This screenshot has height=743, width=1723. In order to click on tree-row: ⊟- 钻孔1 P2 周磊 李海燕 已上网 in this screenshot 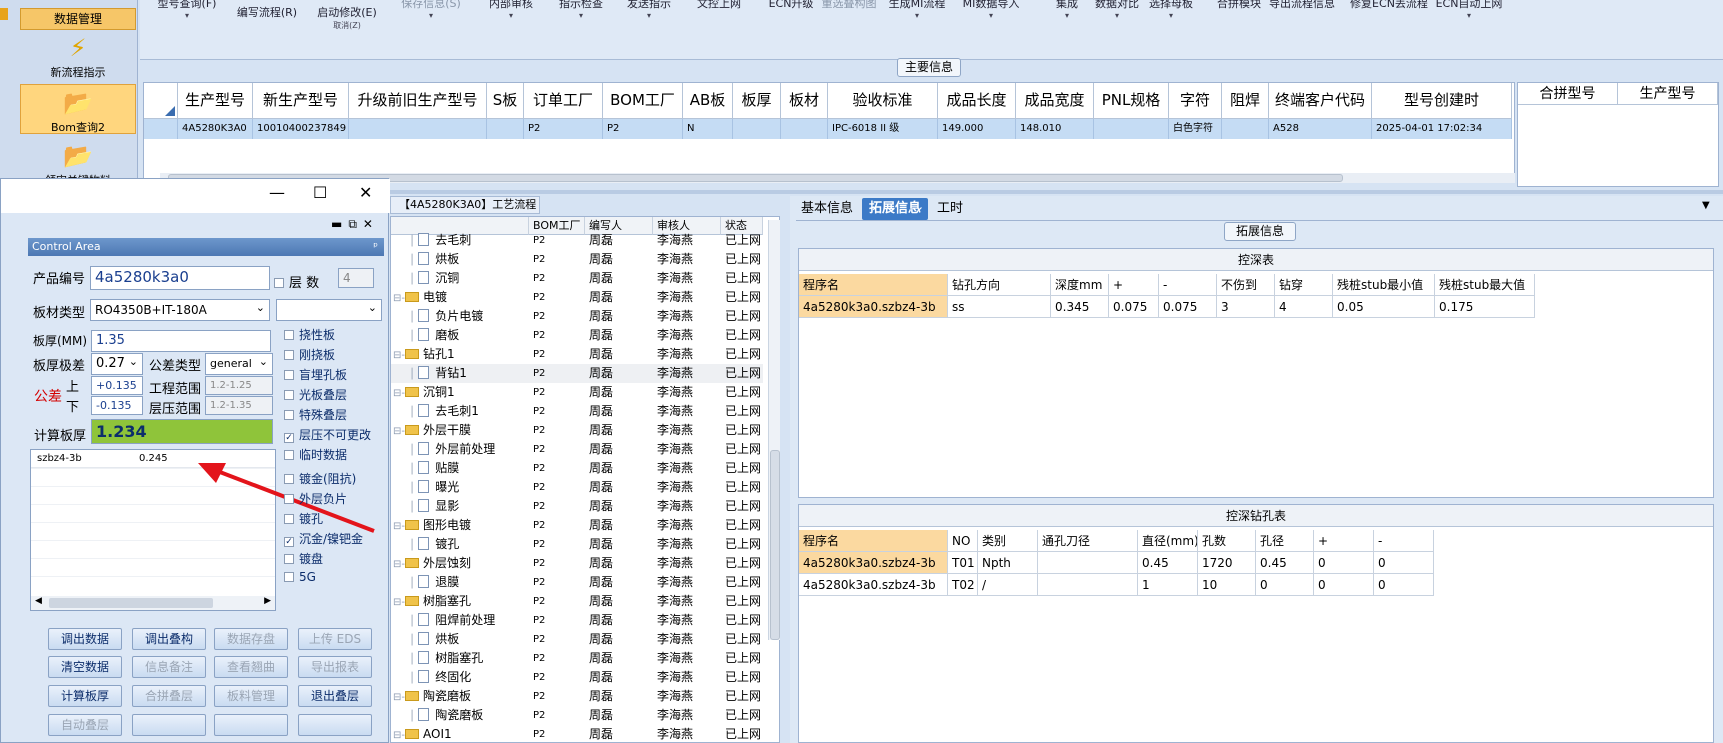, I will do `click(577, 354)`.